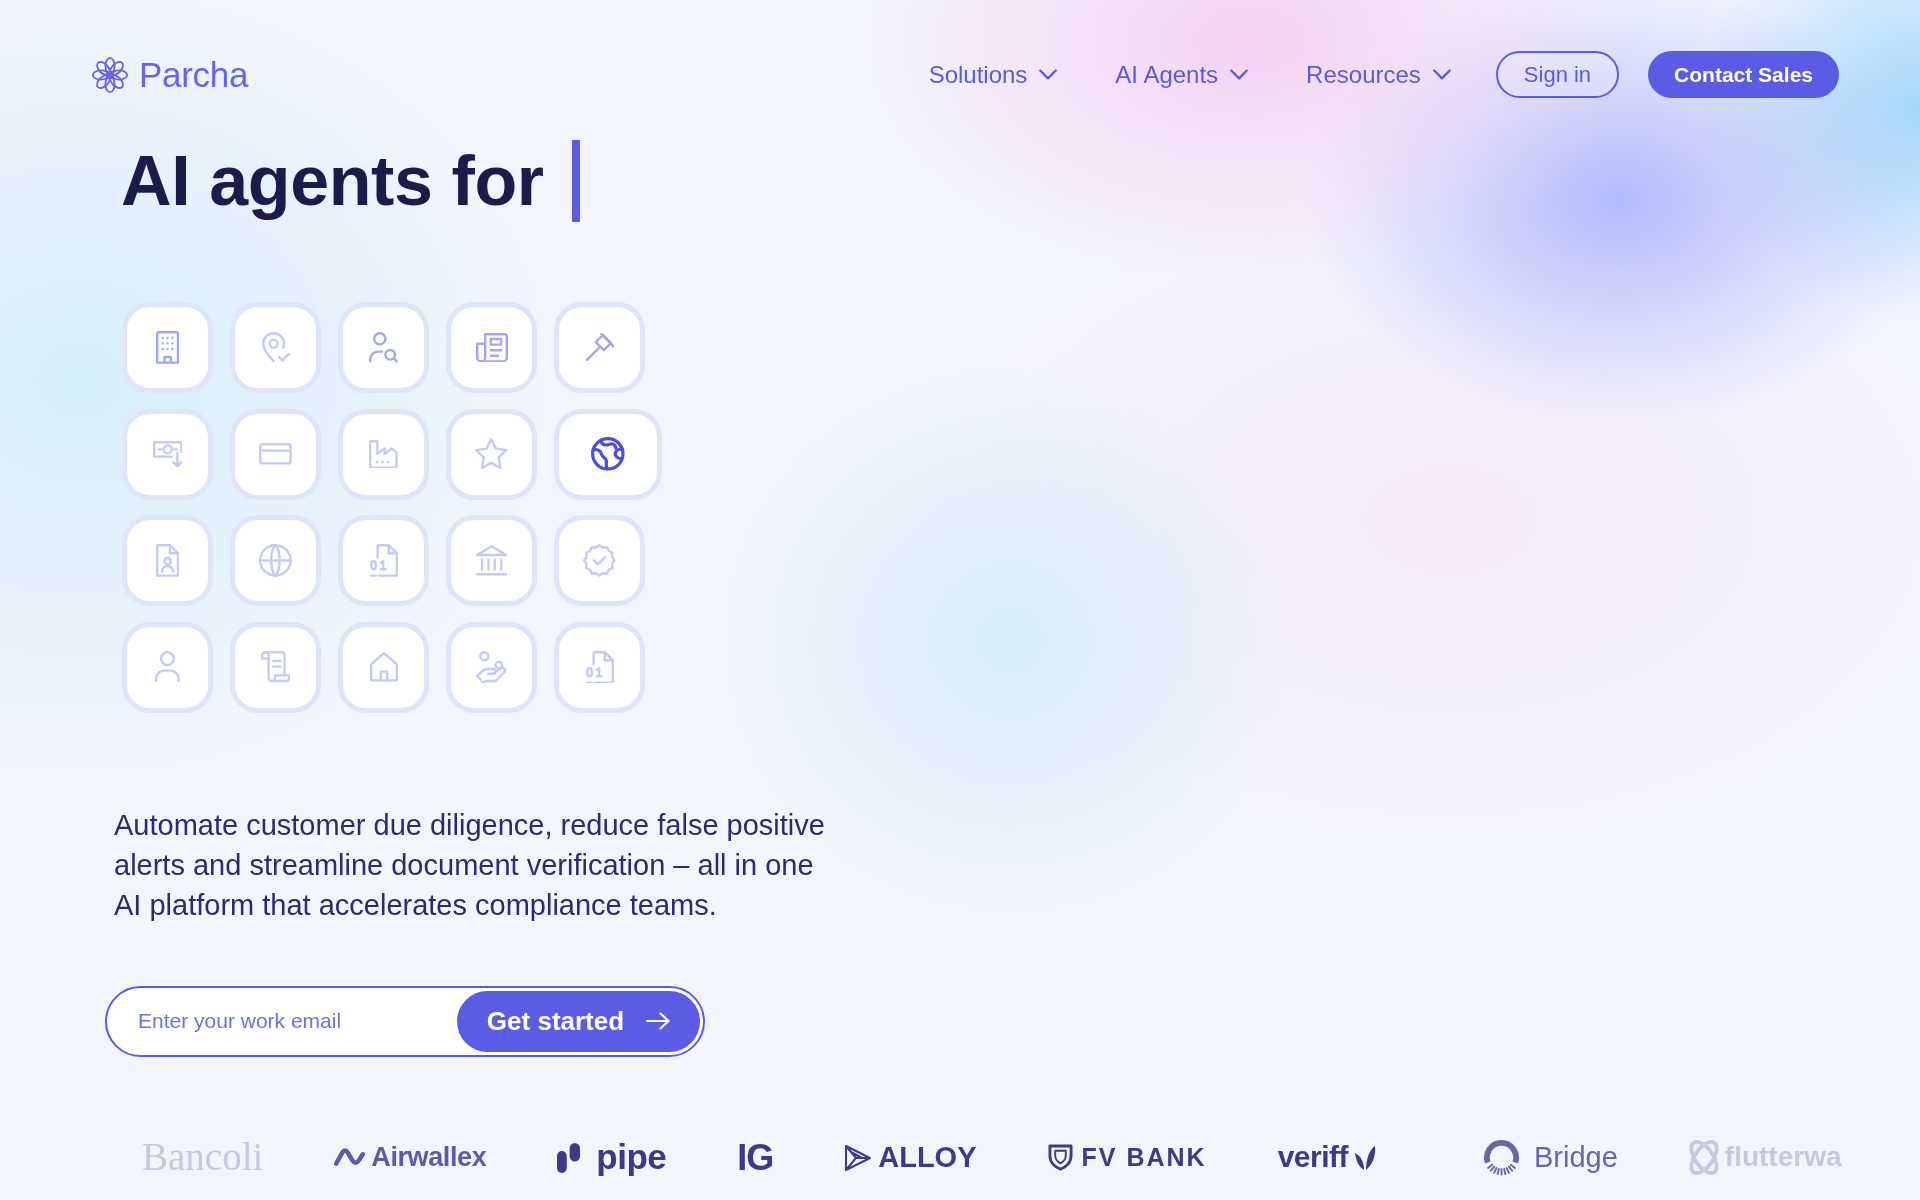 The width and height of the screenshot is (1920, 1200). I want to click on ring-logo-icon, so click(1501, 1157).